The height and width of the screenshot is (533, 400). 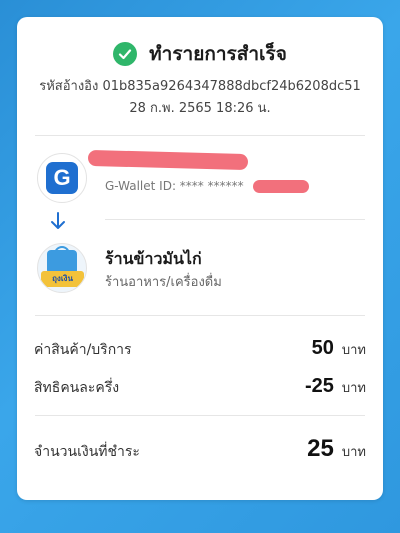 I want to click on check-circle-icon, so click(x=125, y=54).